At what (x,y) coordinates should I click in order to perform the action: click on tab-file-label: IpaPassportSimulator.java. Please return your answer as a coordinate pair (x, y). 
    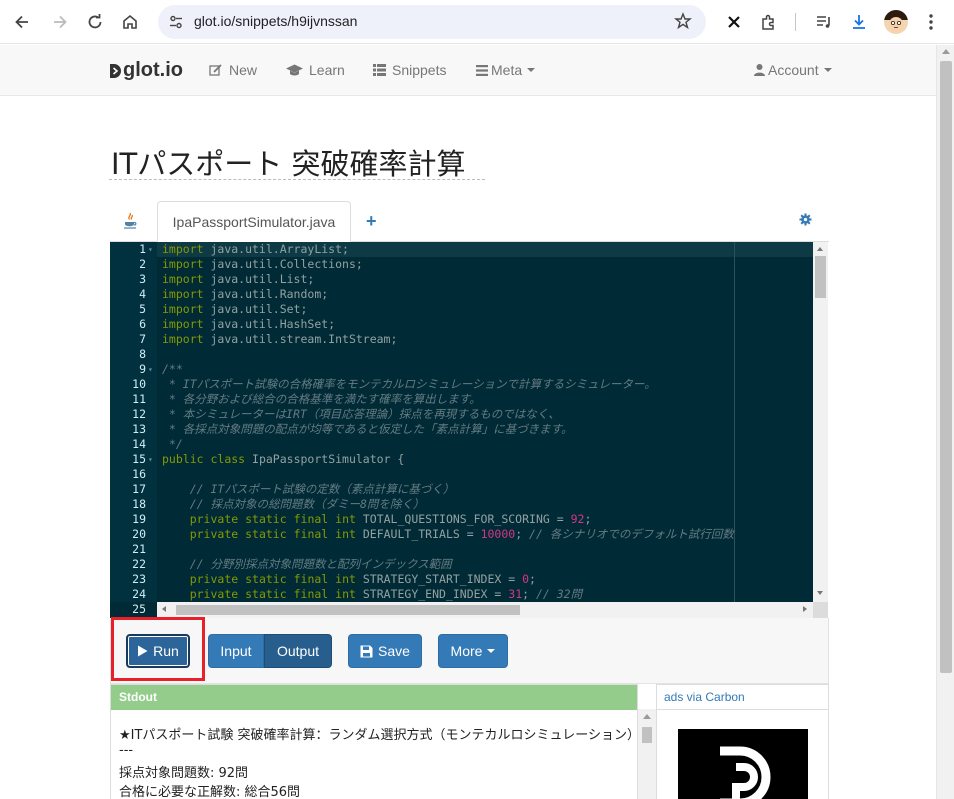
    Looking at the image, I should click on (254, 221).